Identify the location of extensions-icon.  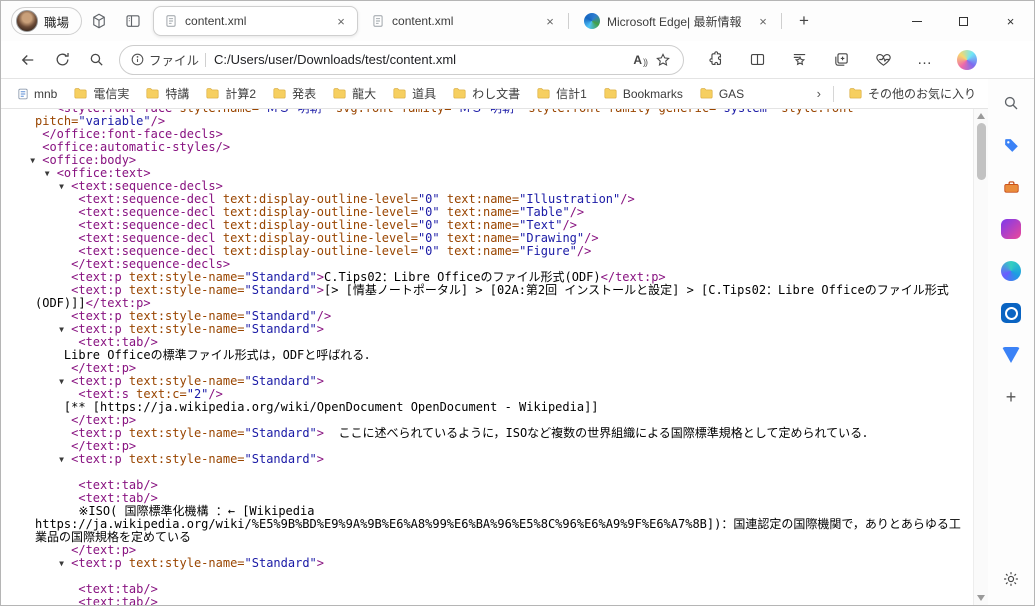
(715, 60).